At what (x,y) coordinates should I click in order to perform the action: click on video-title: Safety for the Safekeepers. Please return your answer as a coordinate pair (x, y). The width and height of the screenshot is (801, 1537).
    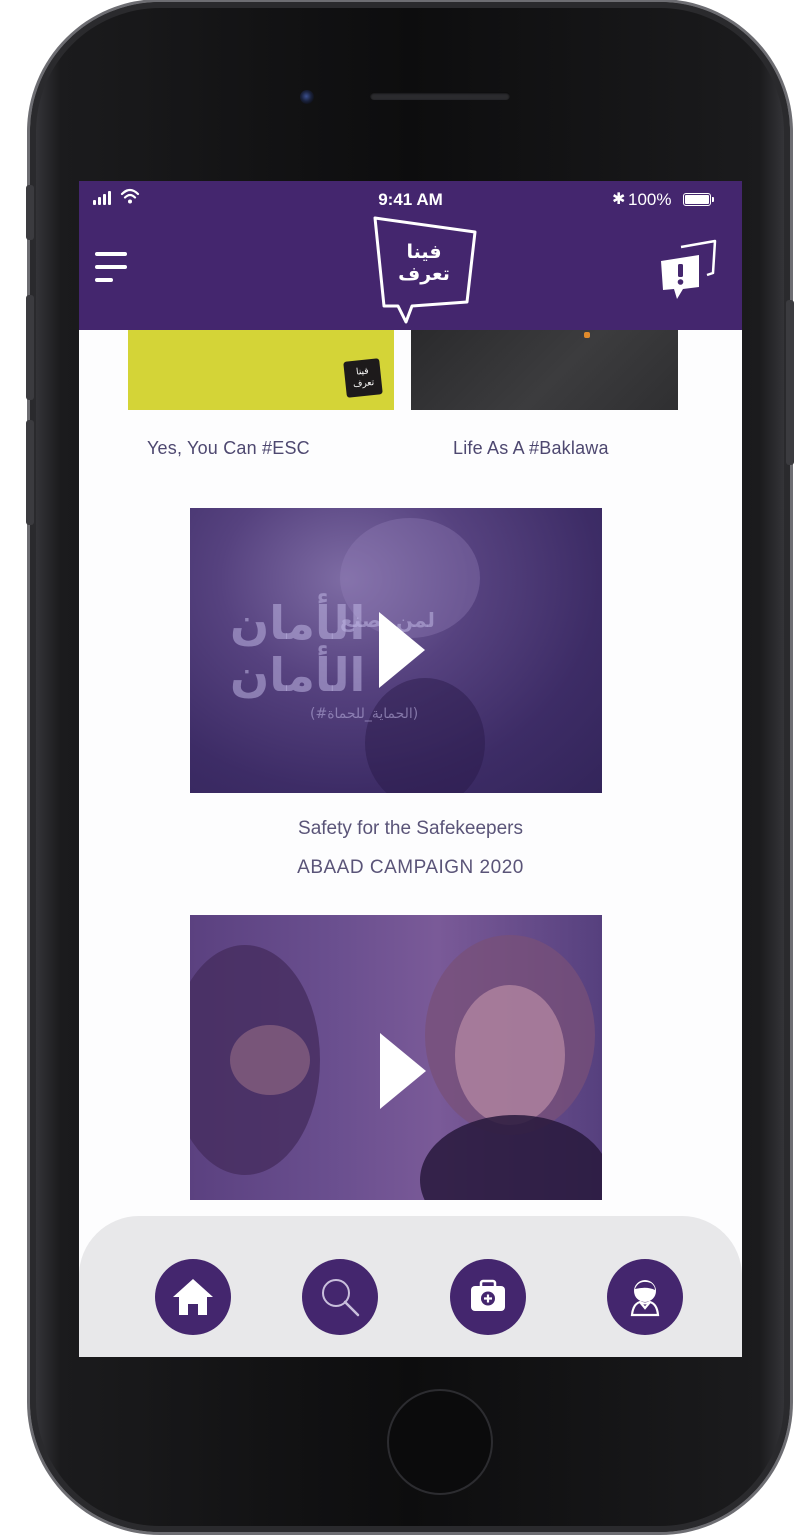
    Looking at the image, I should click on (410, 829).